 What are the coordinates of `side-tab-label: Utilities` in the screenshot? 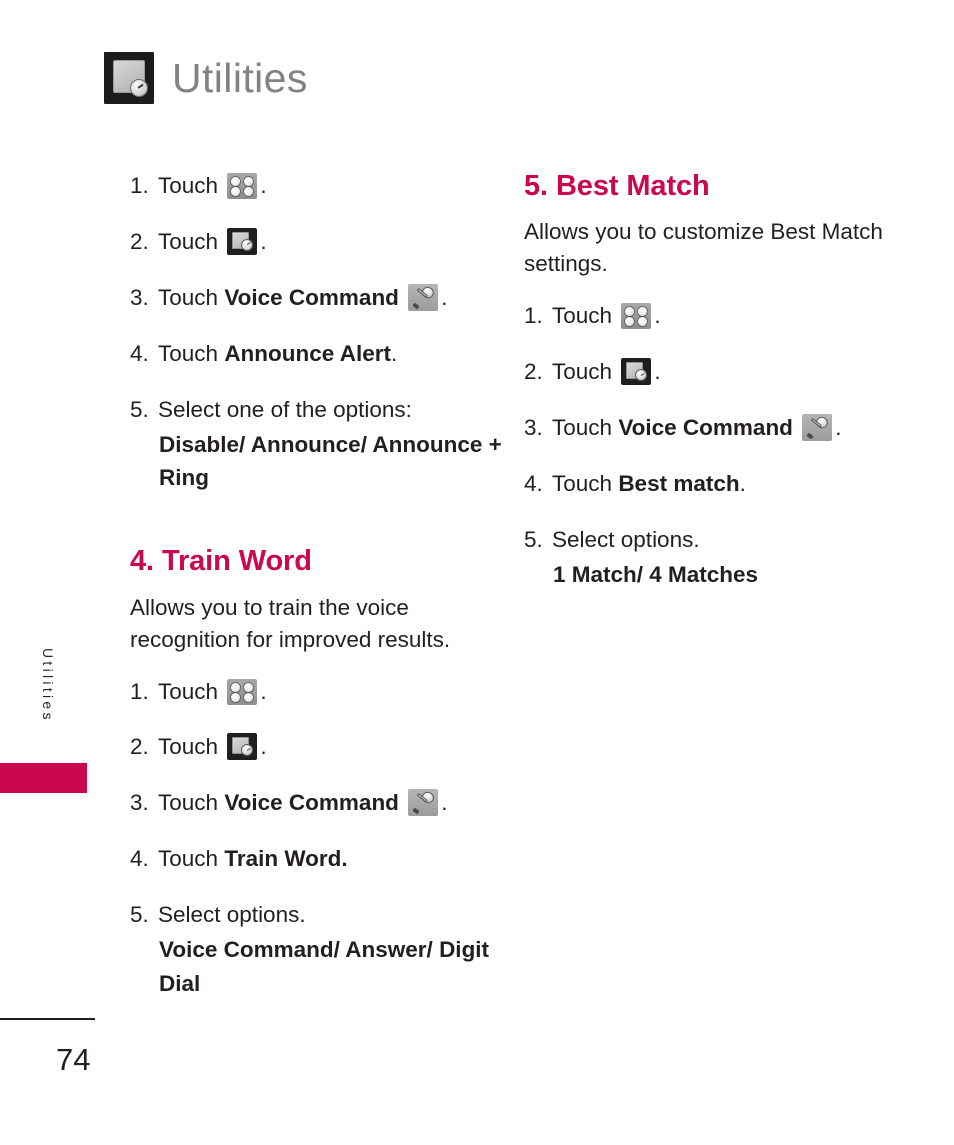 It's located at (48, 708).